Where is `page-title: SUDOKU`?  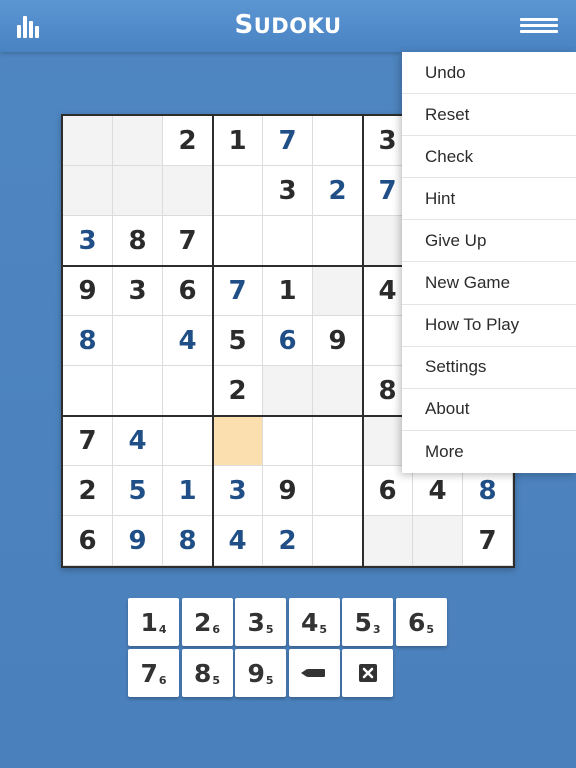
page-title: SUDOKU is located at coordinates (288, 25).